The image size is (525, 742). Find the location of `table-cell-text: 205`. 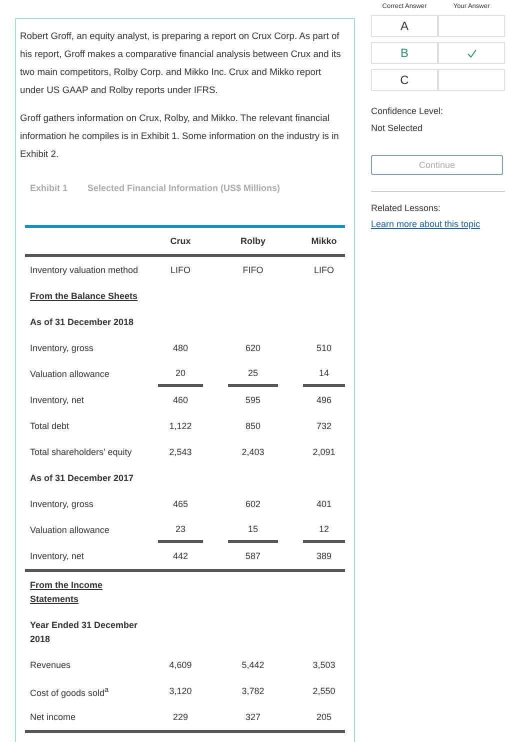

table-cell-text: 205 is located at coordinates (324, 717).